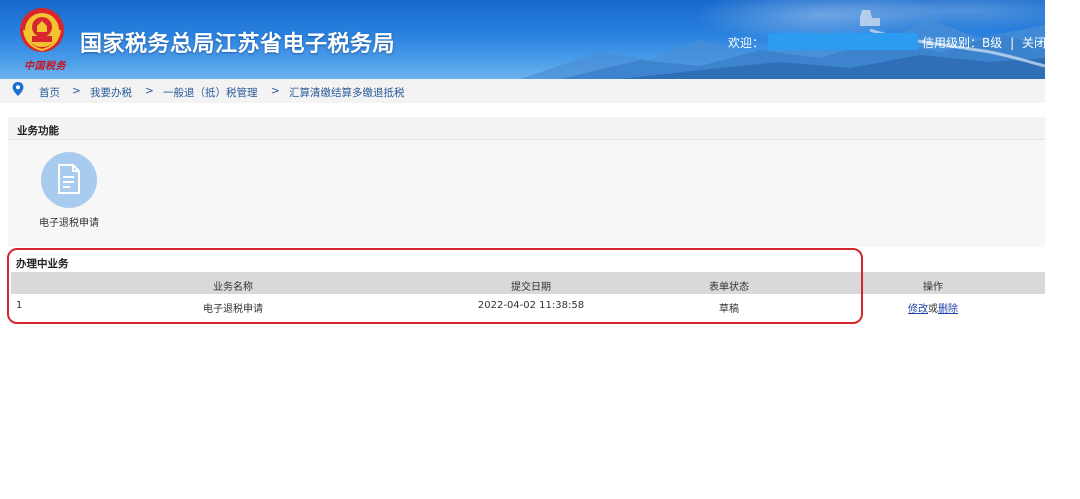 The image size is (1080, 499). Describe the element at coordinates (531, 287) in the screenshot. I see `column-submit-date: 提交日期` at that location.